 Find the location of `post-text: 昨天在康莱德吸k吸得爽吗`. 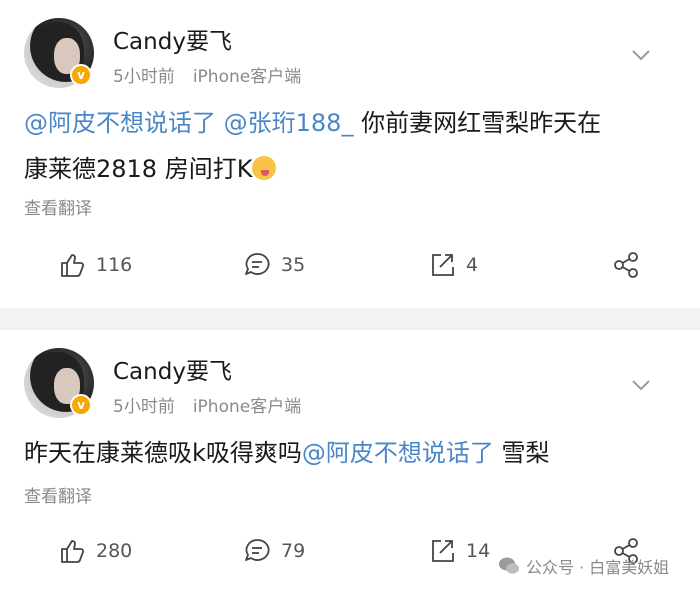

post-text: 昨天在康莱德吸k吸得爽吗 is located at coordinates (163, 453).